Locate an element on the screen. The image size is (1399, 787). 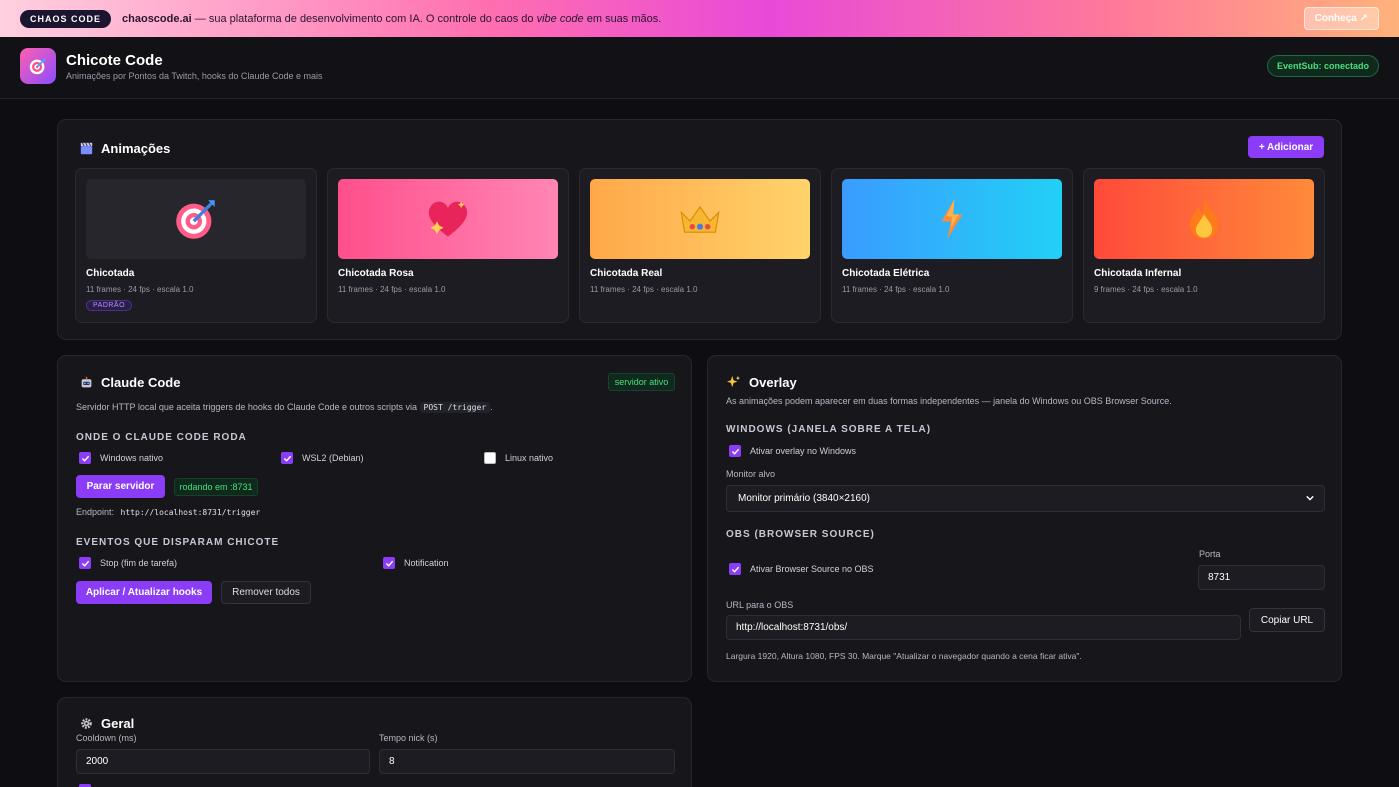
animation-meta: 9 frames · 24 fps · escala 1.0 is located at coordinates (1146, 289).